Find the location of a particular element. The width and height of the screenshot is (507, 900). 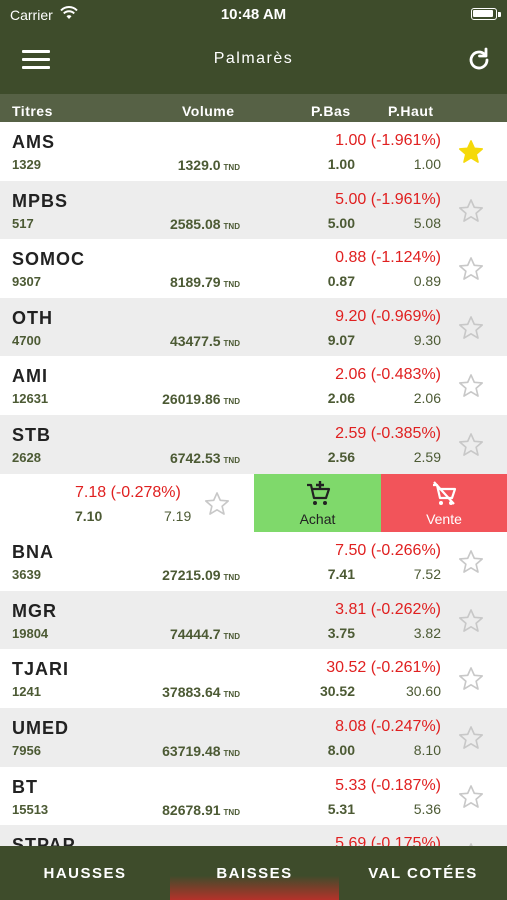

col-p-haut: P.Haut is located at coordinates (411, 111).